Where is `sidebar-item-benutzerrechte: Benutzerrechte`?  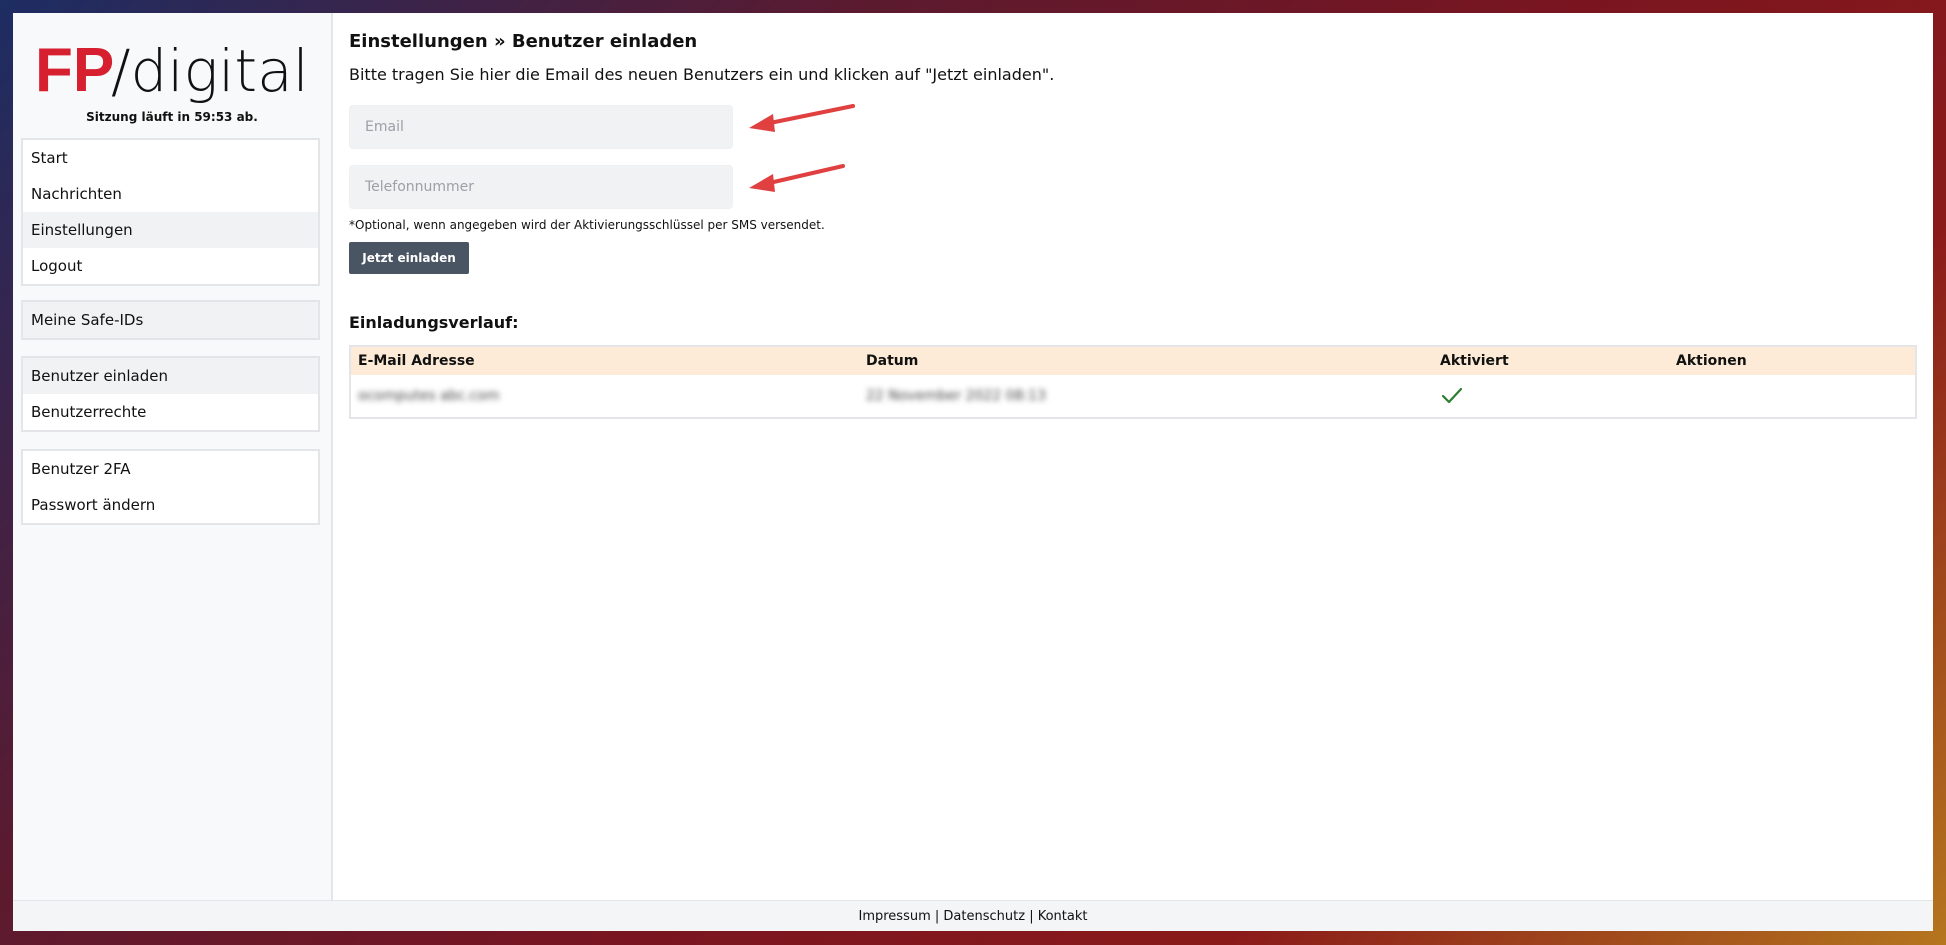 sidebar-item-benutzerrechte: Benutzerrechte is located at coordinates (170, 412).